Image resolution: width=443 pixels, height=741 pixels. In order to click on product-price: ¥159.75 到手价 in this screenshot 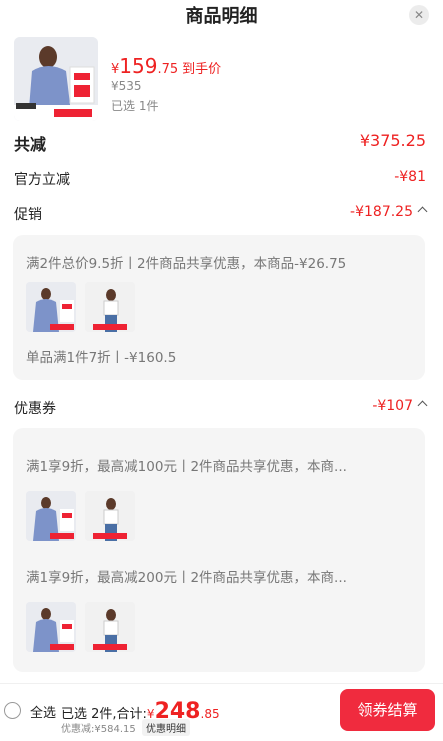, I will do `click(166, 66)`.